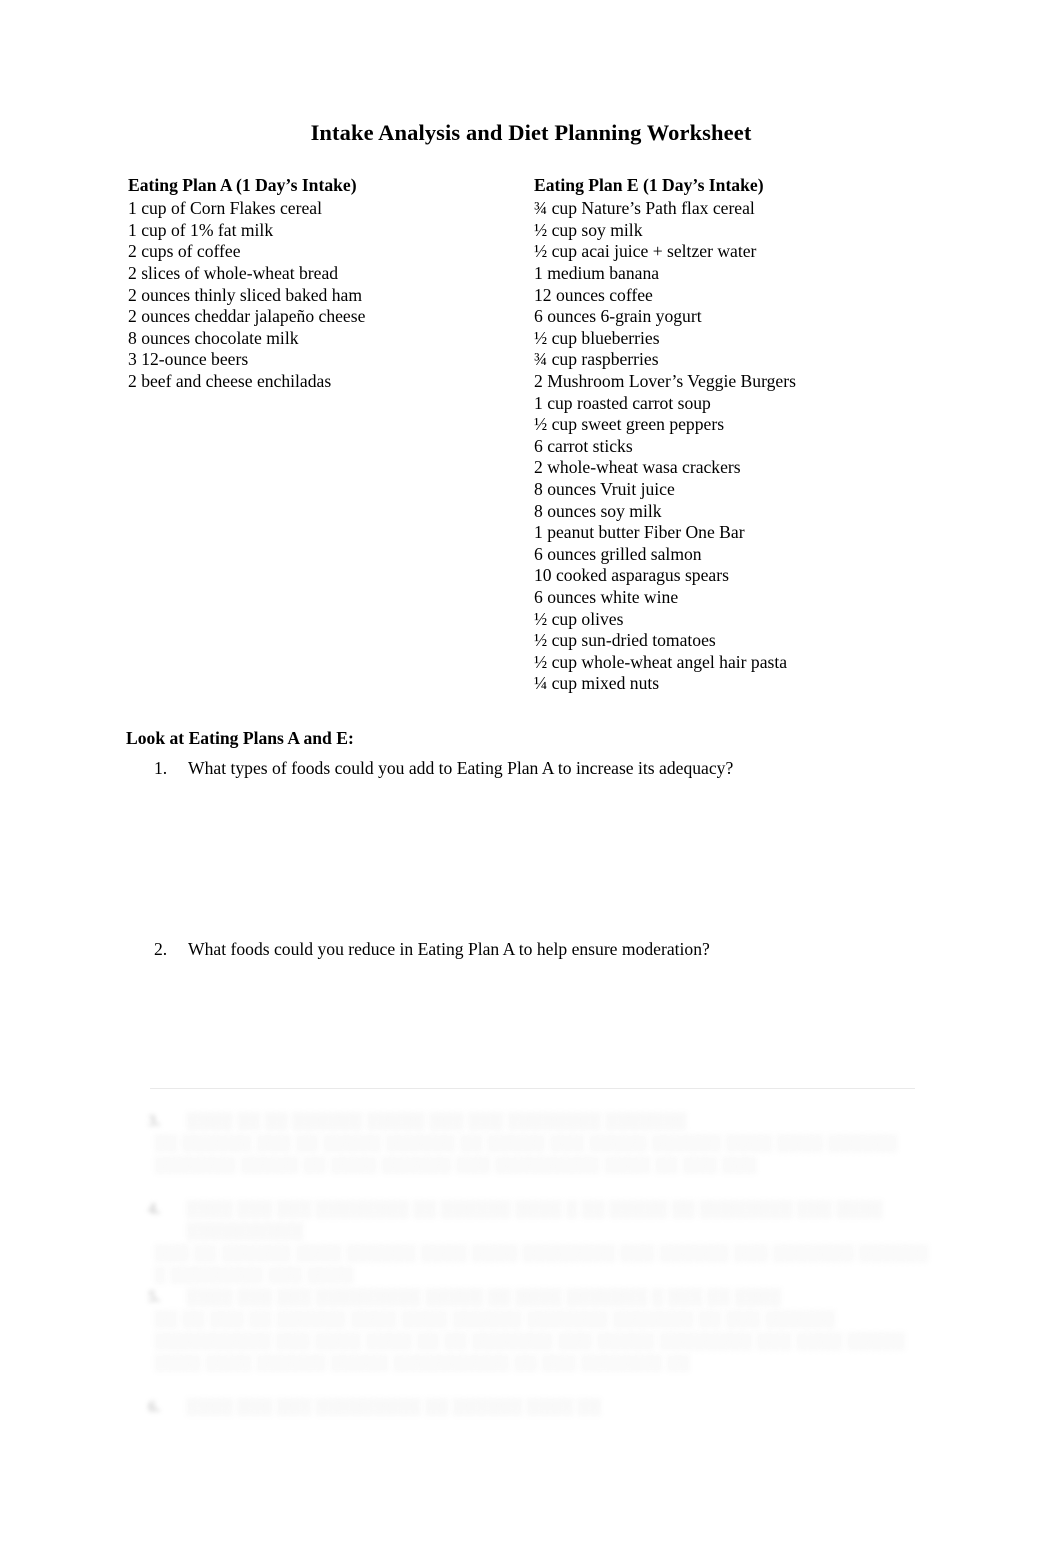  I want to click on list-item: 6 ounces 6-grain yogurt, so click(618, 316).